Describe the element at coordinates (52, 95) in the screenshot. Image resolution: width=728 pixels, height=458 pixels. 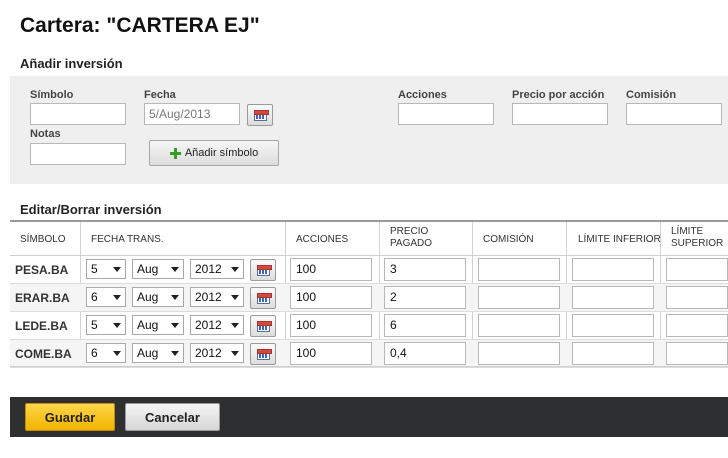
I see `symbol-label: Símbolo` at that location.